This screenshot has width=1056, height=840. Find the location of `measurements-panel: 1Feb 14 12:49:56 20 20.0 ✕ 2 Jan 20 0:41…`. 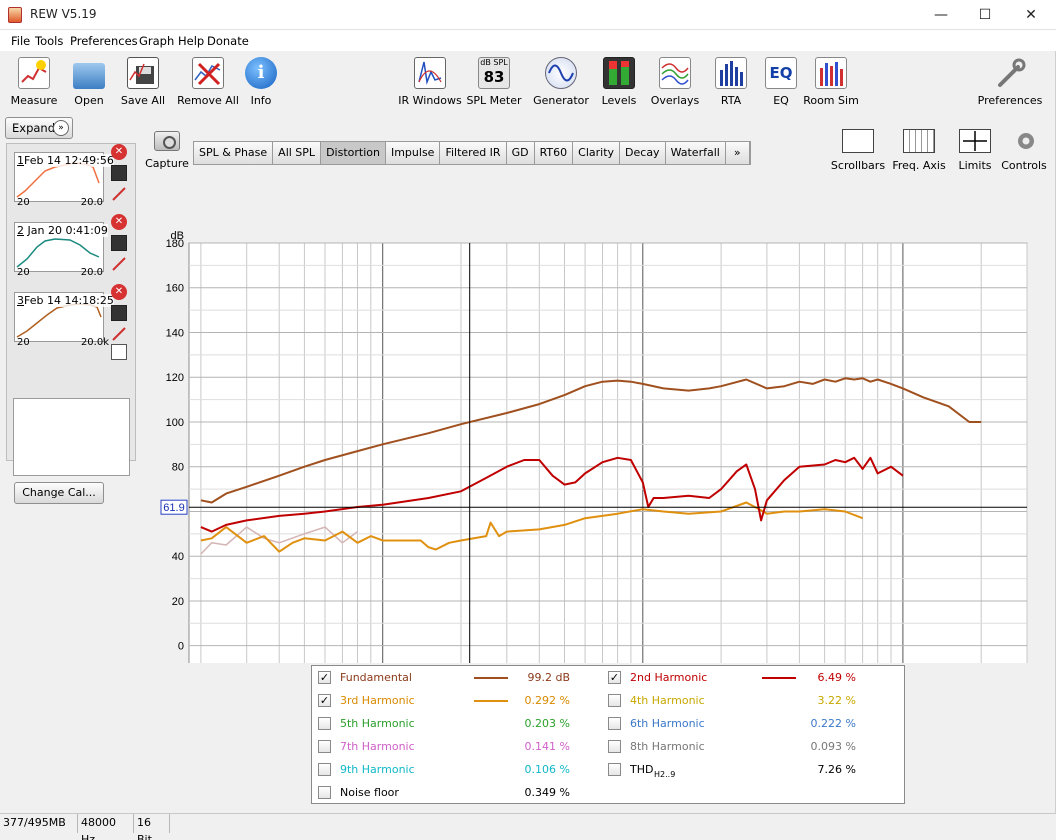

measurements-panel: 1Feb 14 12:49:56 20 20.0 ✕ 2 Jan 20 0:41… is located at coordinates (71, 323).